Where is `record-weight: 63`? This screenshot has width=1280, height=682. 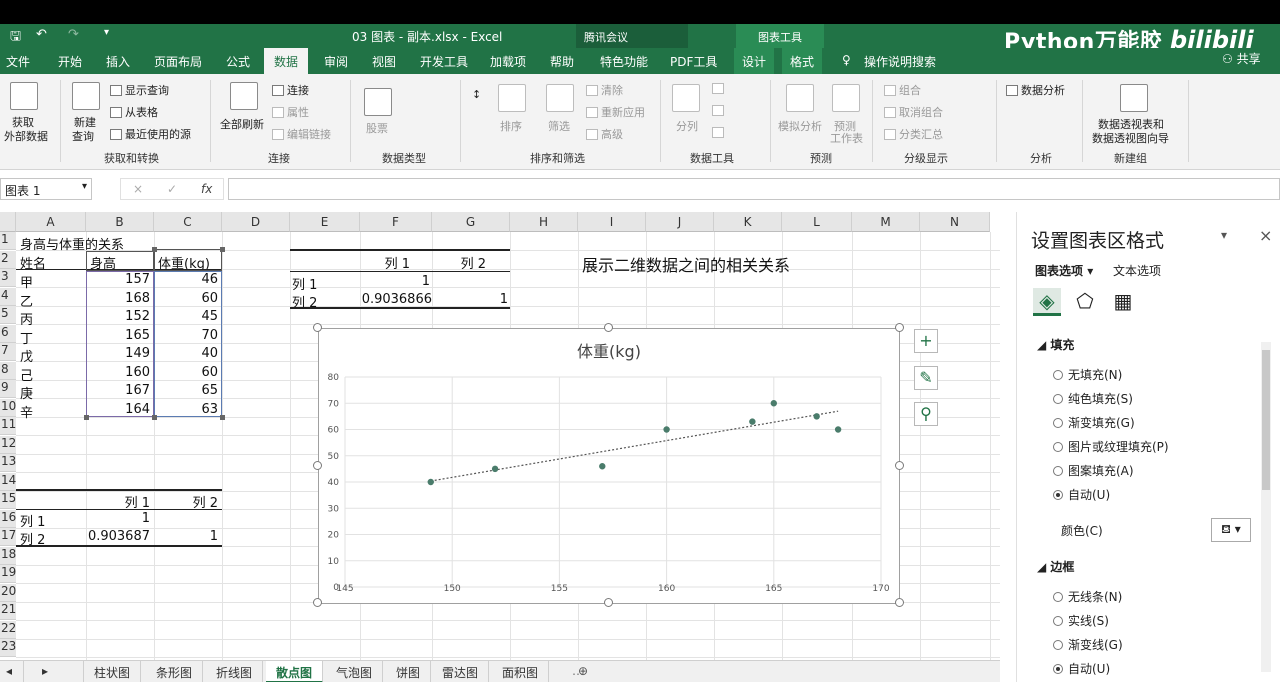 record-weight: 63 is located at coordinates (186, 409).